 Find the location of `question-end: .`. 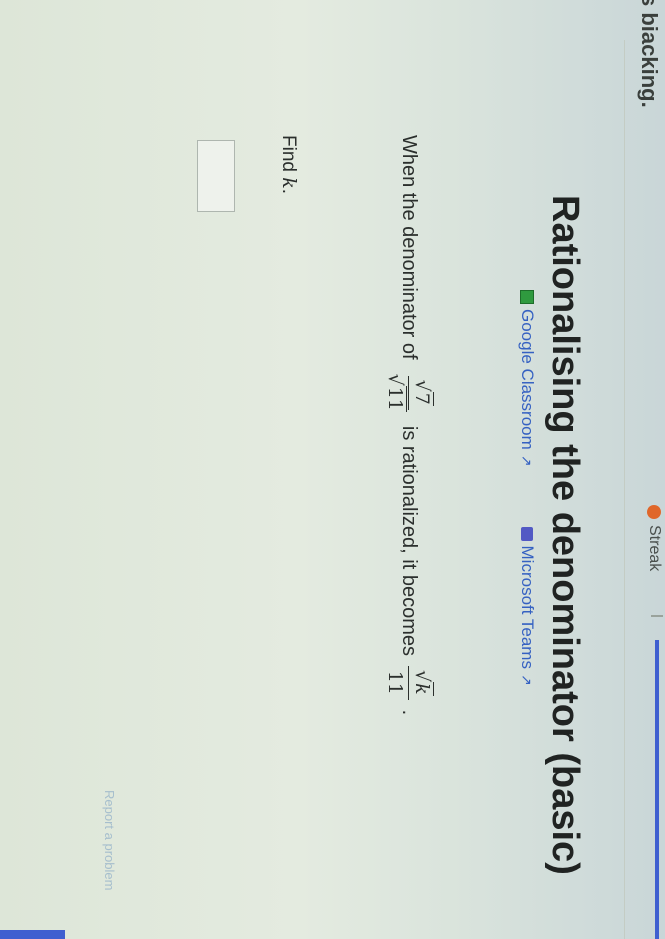

question-end: . is located at coordinates (409, 712).